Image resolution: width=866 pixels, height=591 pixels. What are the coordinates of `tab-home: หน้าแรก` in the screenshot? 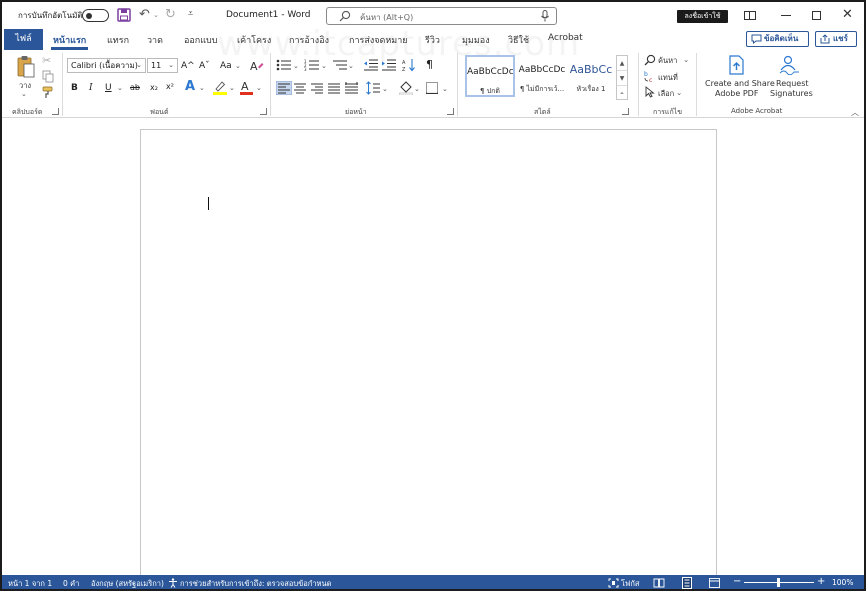 It's located at (69, 40).